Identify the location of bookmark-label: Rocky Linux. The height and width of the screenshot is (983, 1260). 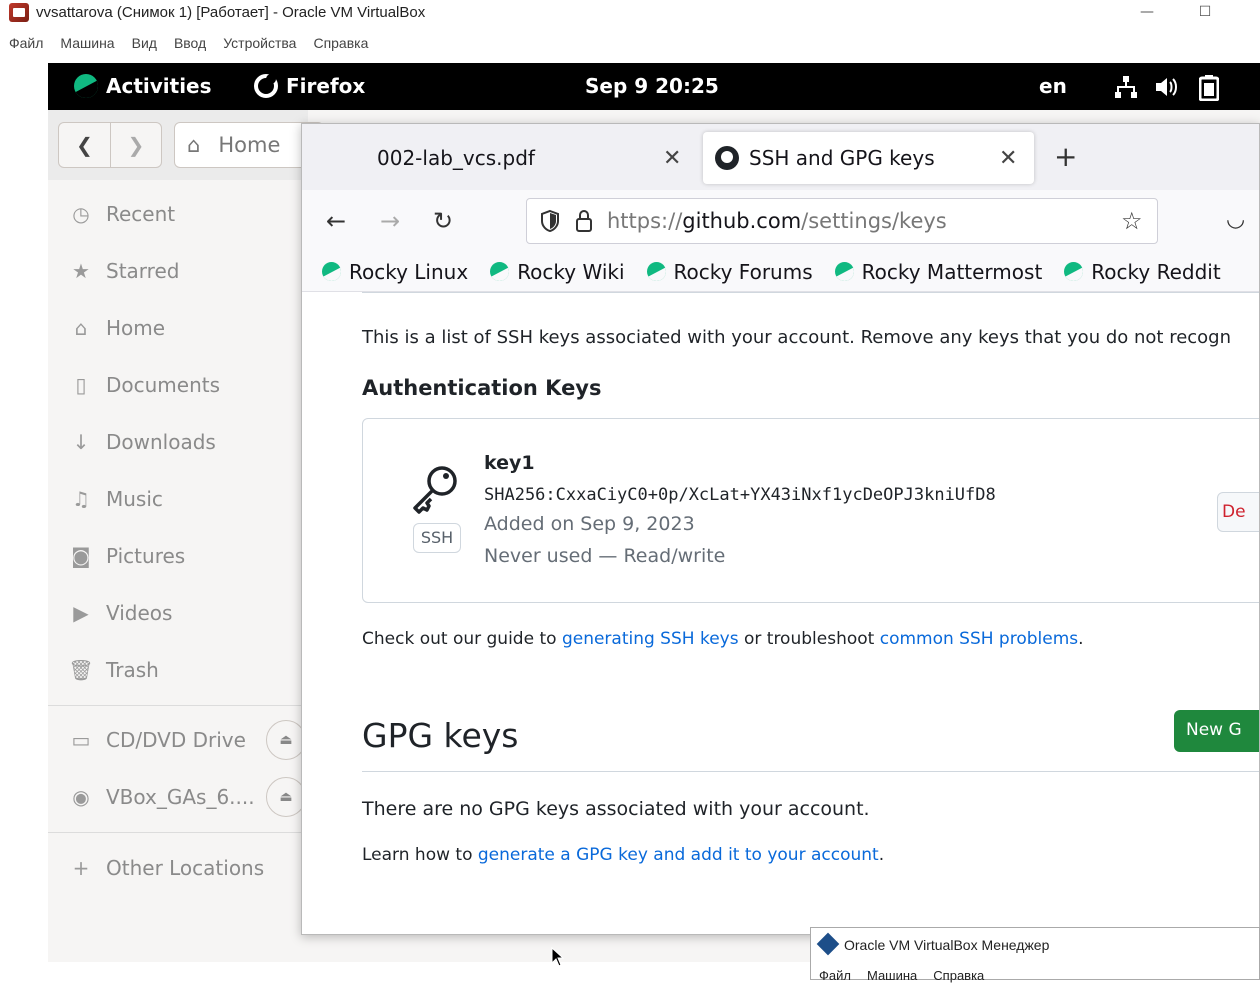
(409, 271).